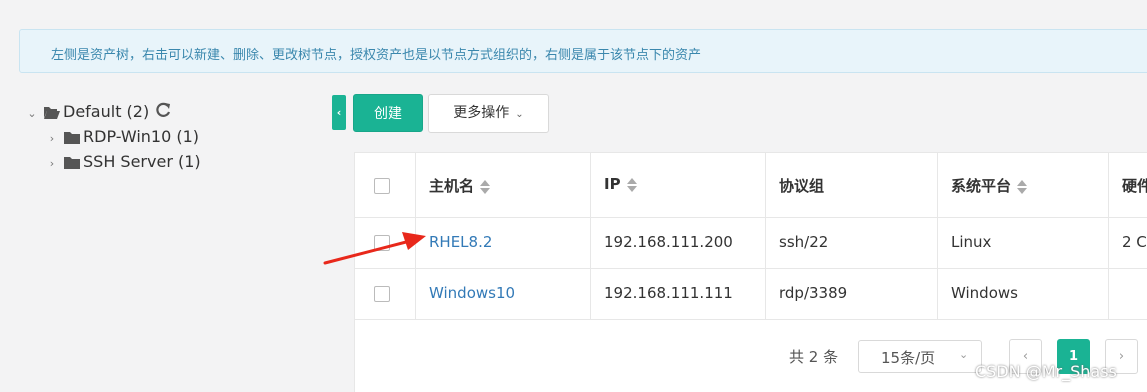  I want to click on column-header-hardware: 硬件, so click(1134, 186).